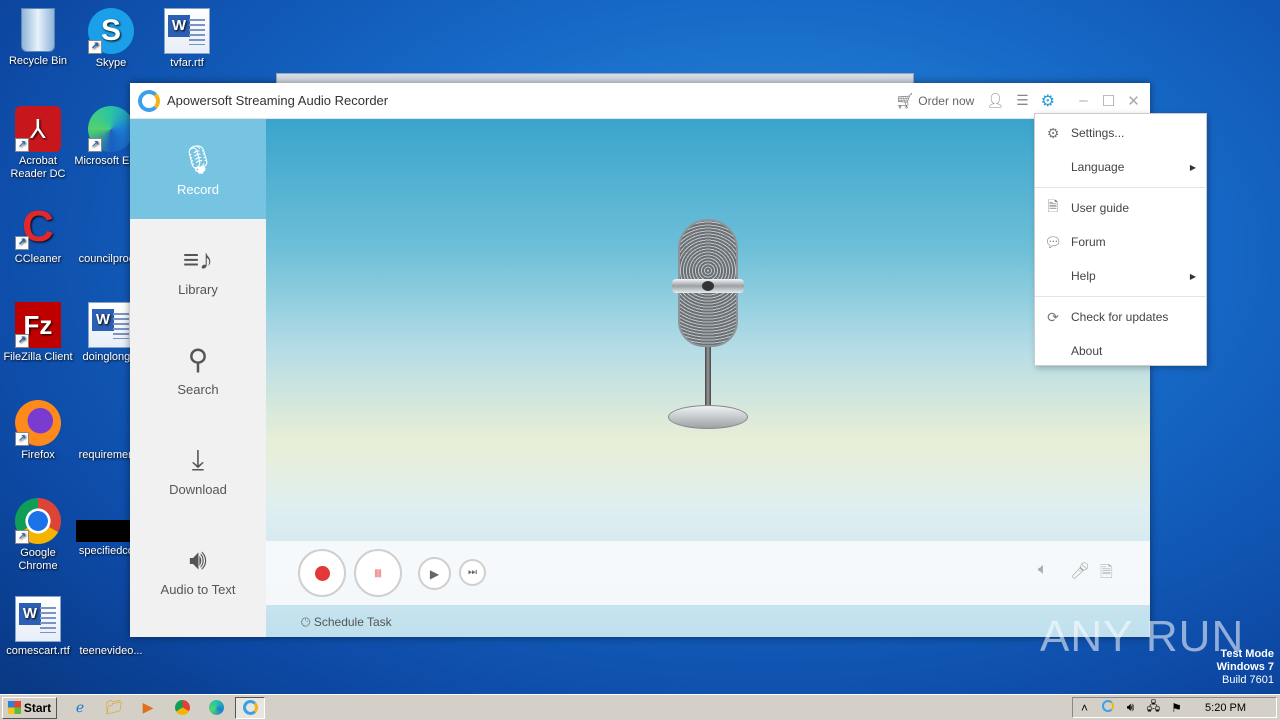 The image size is (1280, 720). What do you see at coordinates (1022, 100) in the screenshot?
I see `list-menu-icon: ☰` at bounding box center [1022, 100].